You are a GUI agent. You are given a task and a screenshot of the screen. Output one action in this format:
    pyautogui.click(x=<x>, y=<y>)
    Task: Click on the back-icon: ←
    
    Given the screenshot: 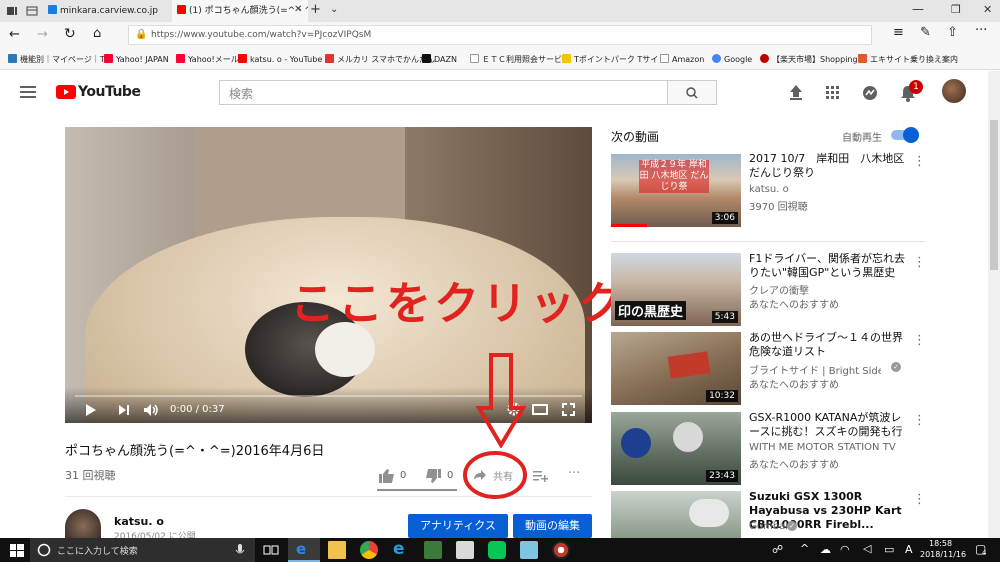 What is the action you would take?
    pyautogui.click(x=14, y=34)
    